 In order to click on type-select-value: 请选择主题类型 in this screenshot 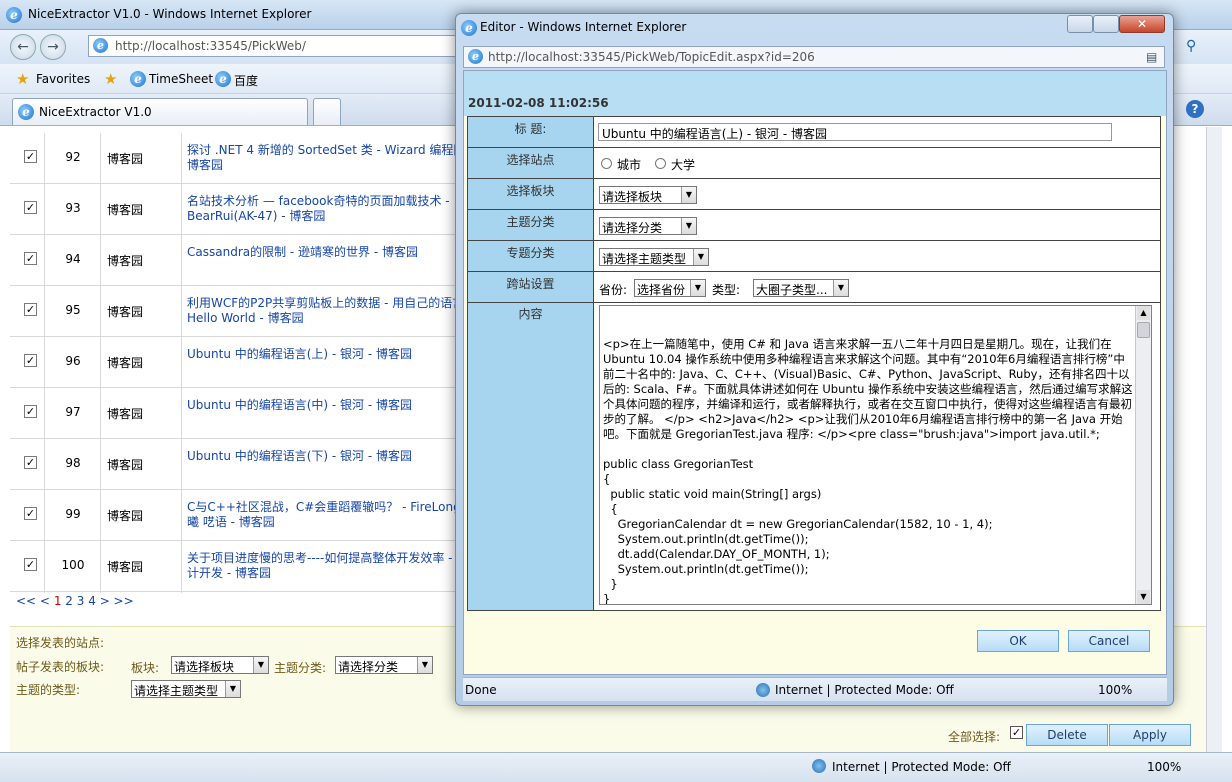, I will do `click(176, 691)`.